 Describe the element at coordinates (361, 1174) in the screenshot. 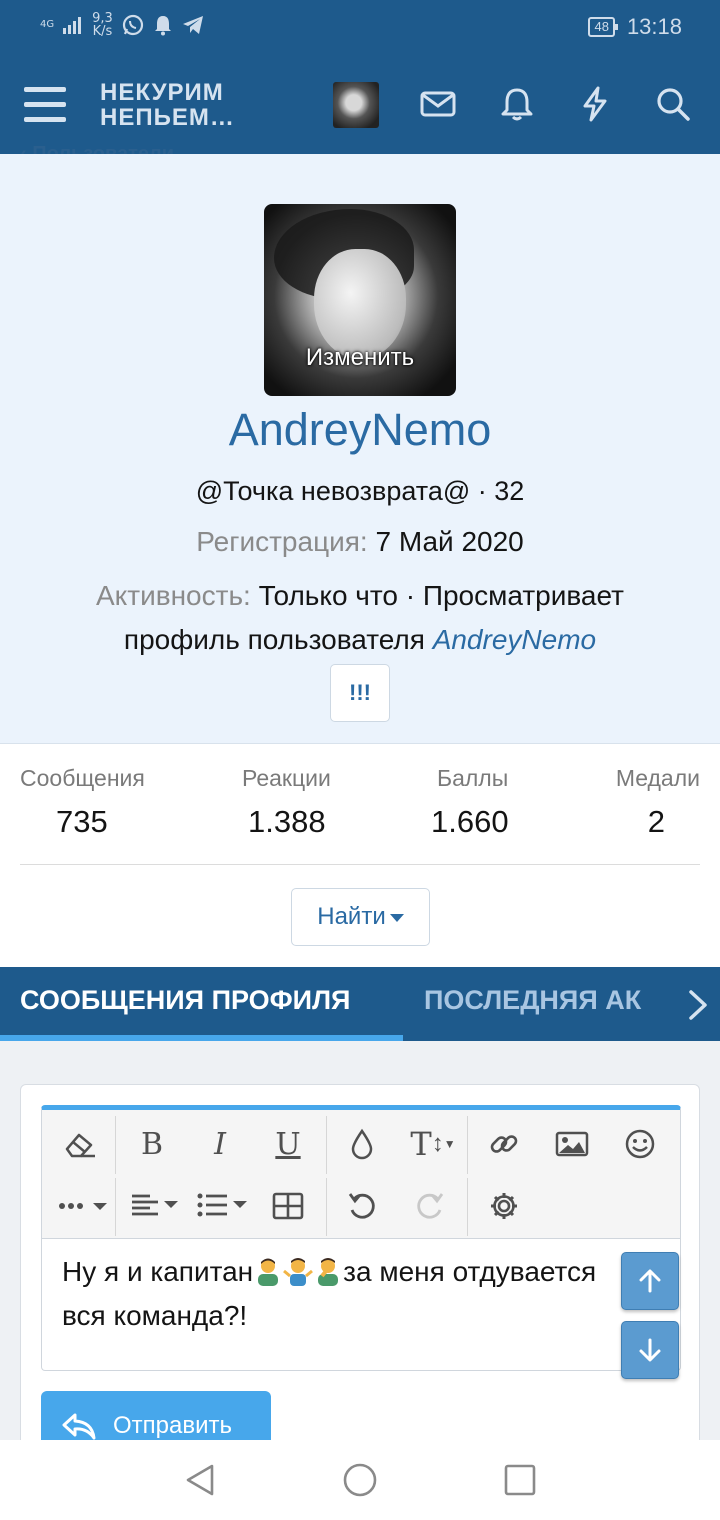

I see `editor-toolbar: B I U T ↕ ▼` at that location.